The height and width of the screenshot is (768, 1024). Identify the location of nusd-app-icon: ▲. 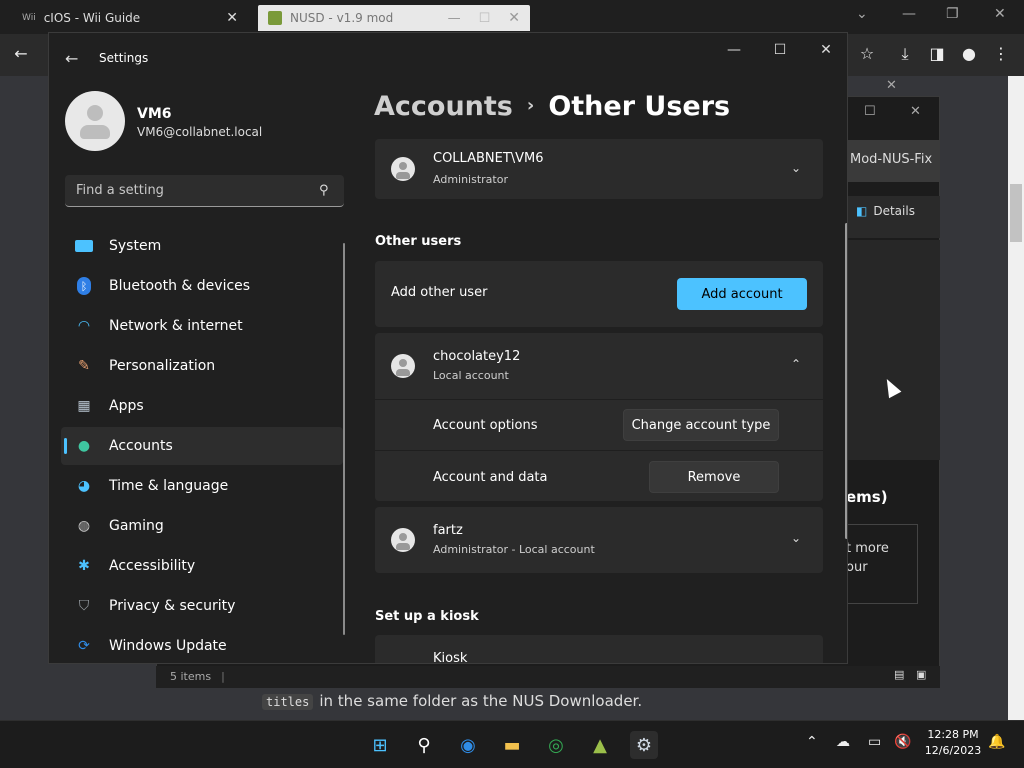
(600, 745).